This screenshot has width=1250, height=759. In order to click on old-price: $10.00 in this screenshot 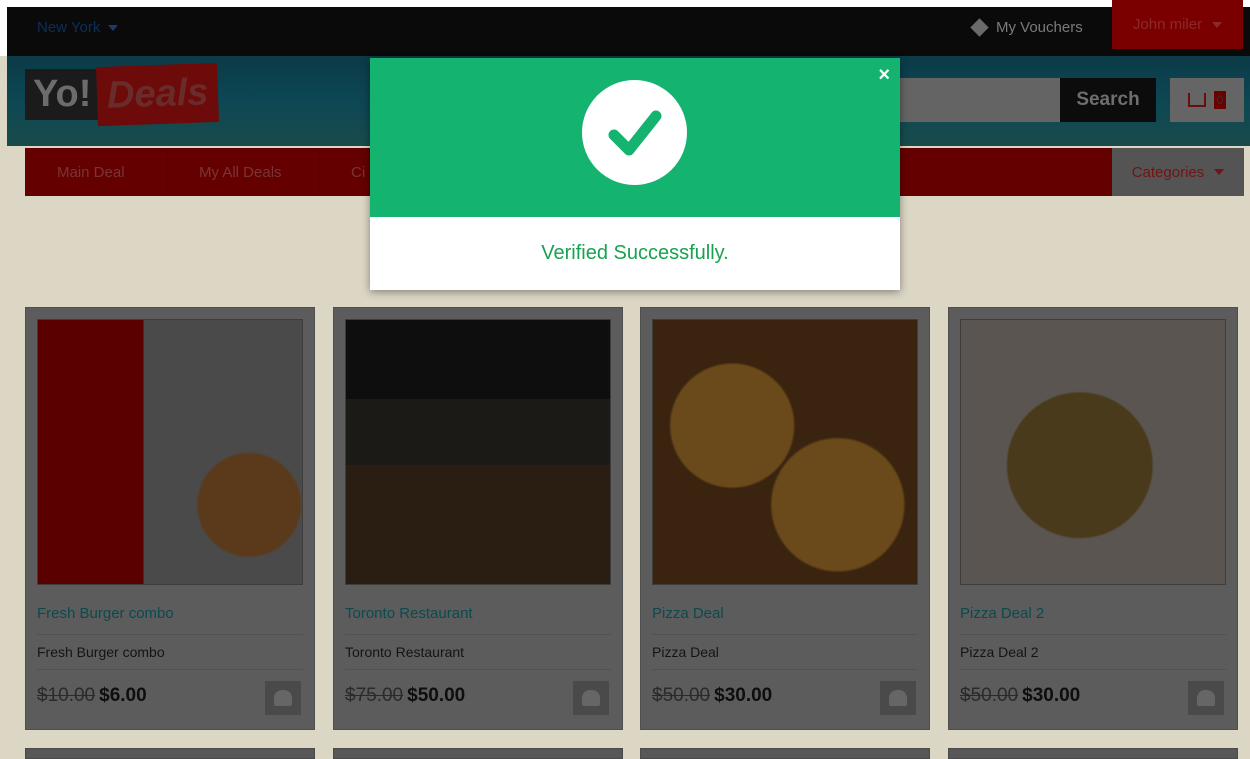, I will do `click(66, 695)`.